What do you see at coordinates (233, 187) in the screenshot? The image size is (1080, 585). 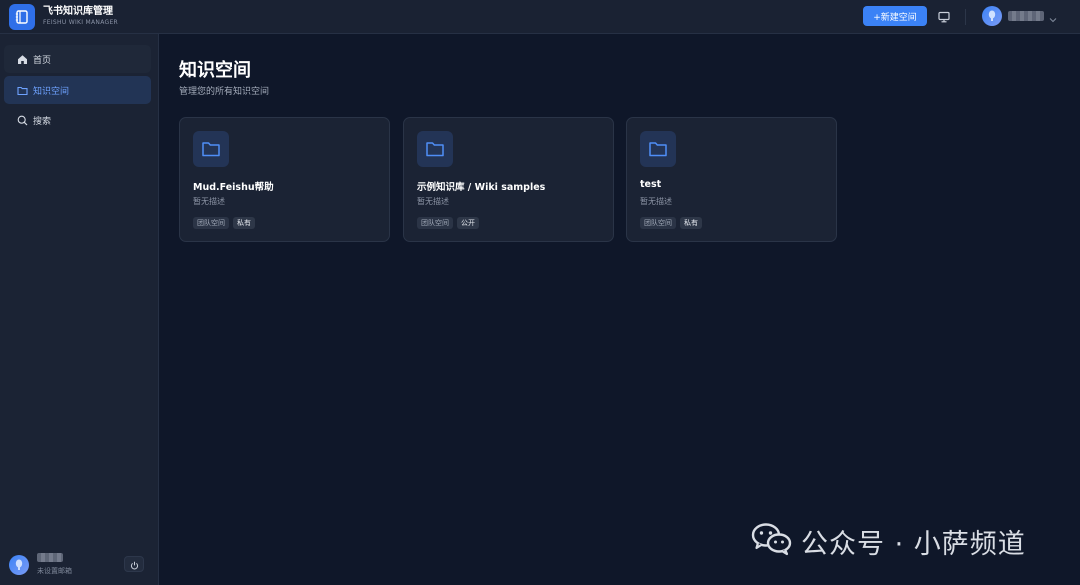 I see `space-name: Mud.Feishu帮助` at bounding box center [233, 187].